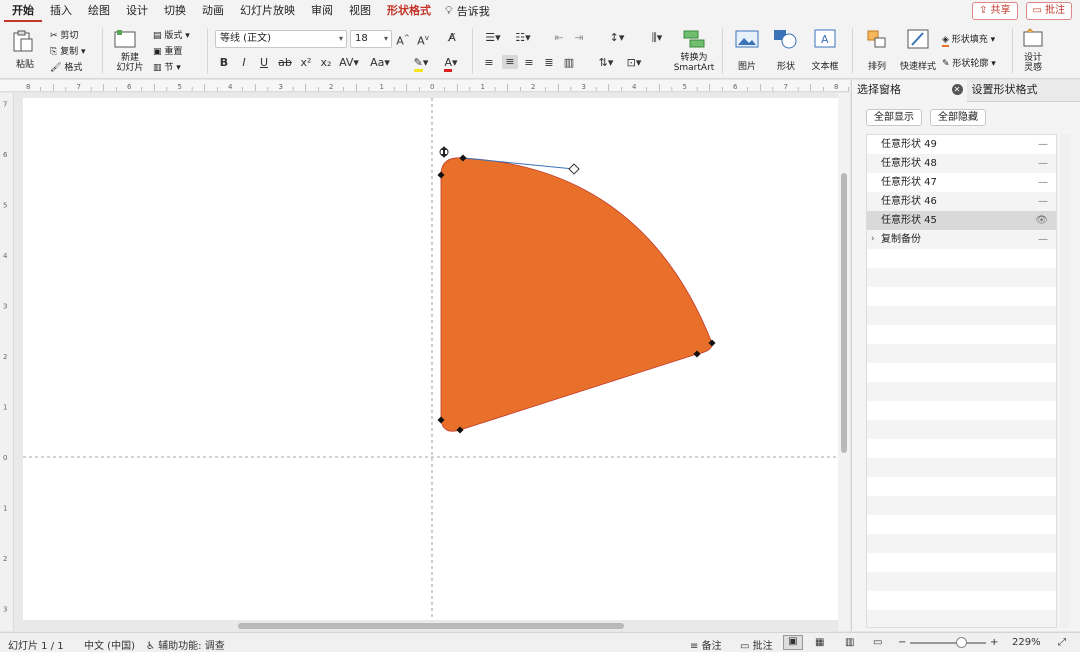  Describe the element at coordinates (137, 11) in the screenshot. I see `tab-3: 设计` at that location.